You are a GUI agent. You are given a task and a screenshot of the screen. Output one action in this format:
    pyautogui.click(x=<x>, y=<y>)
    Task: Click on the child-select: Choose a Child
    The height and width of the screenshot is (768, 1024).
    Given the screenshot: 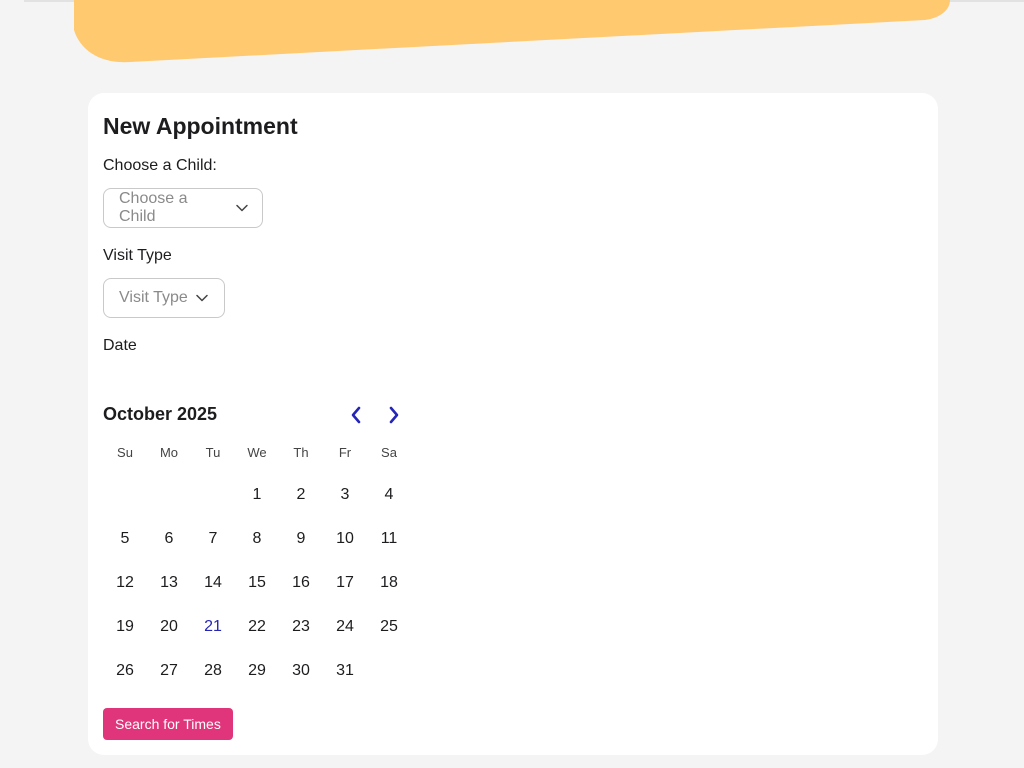 What is the action you would take?
    pyautogui.click(x=183, y=208)
    